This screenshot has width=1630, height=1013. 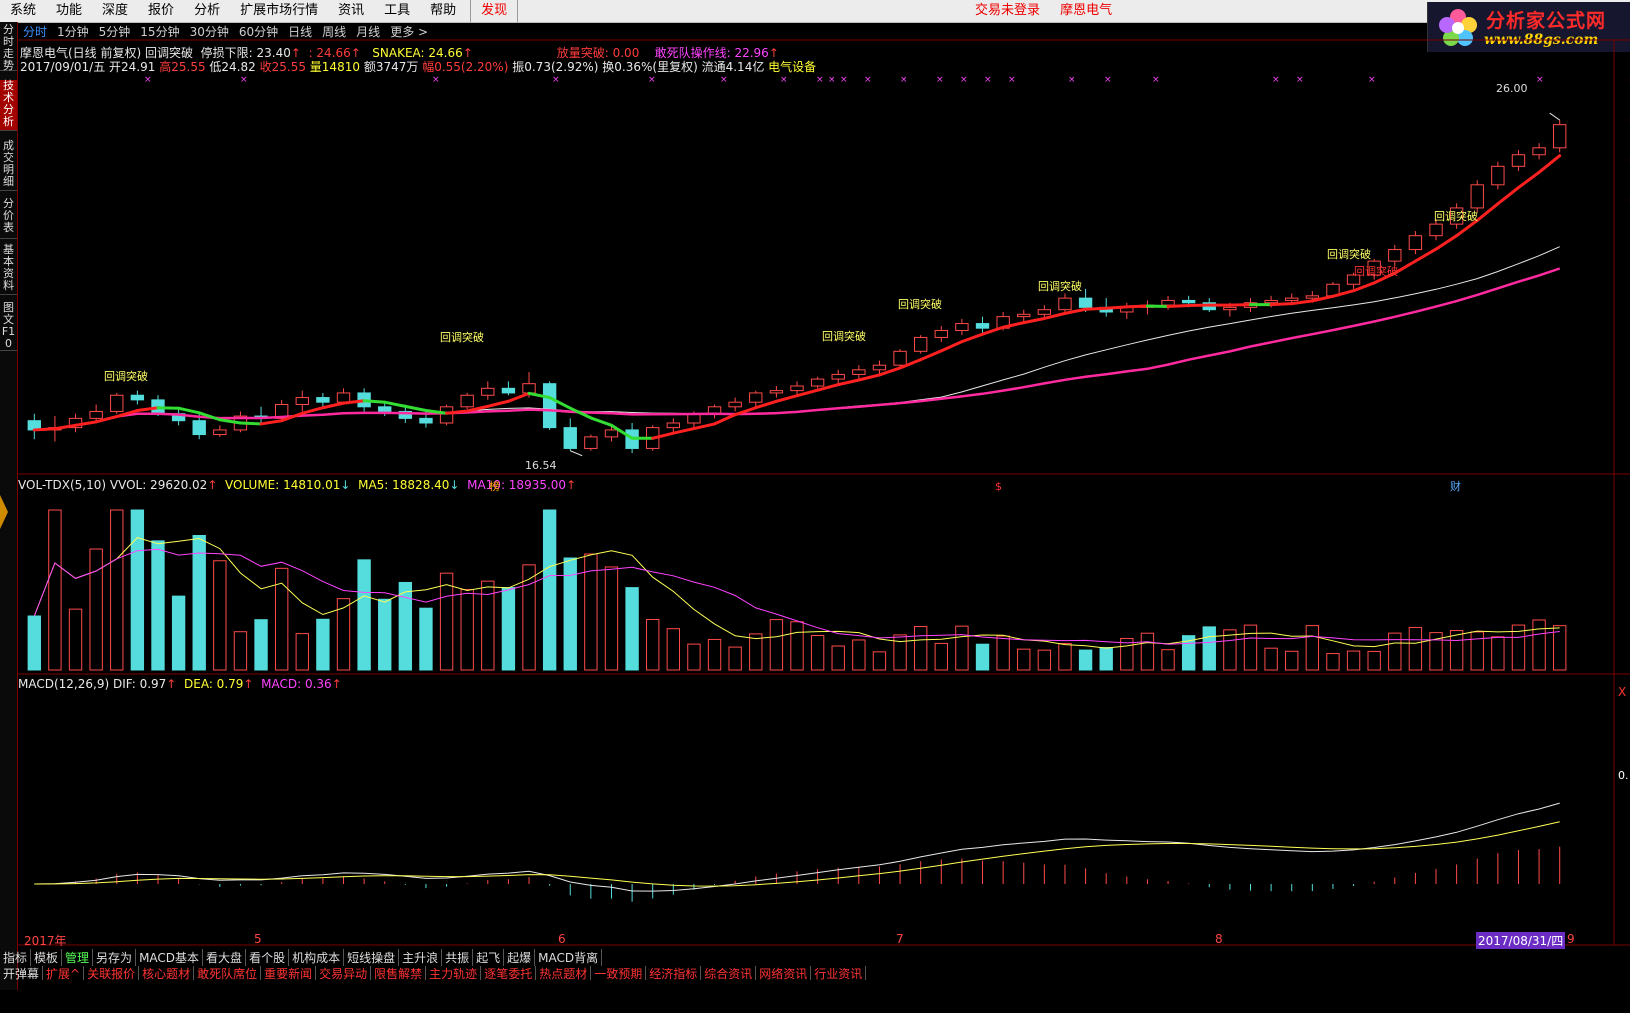 What do you see at coordinates (225, 957) in the screenshot?
I see `tab-market: 看大盘` at bounding box center [225, 957].